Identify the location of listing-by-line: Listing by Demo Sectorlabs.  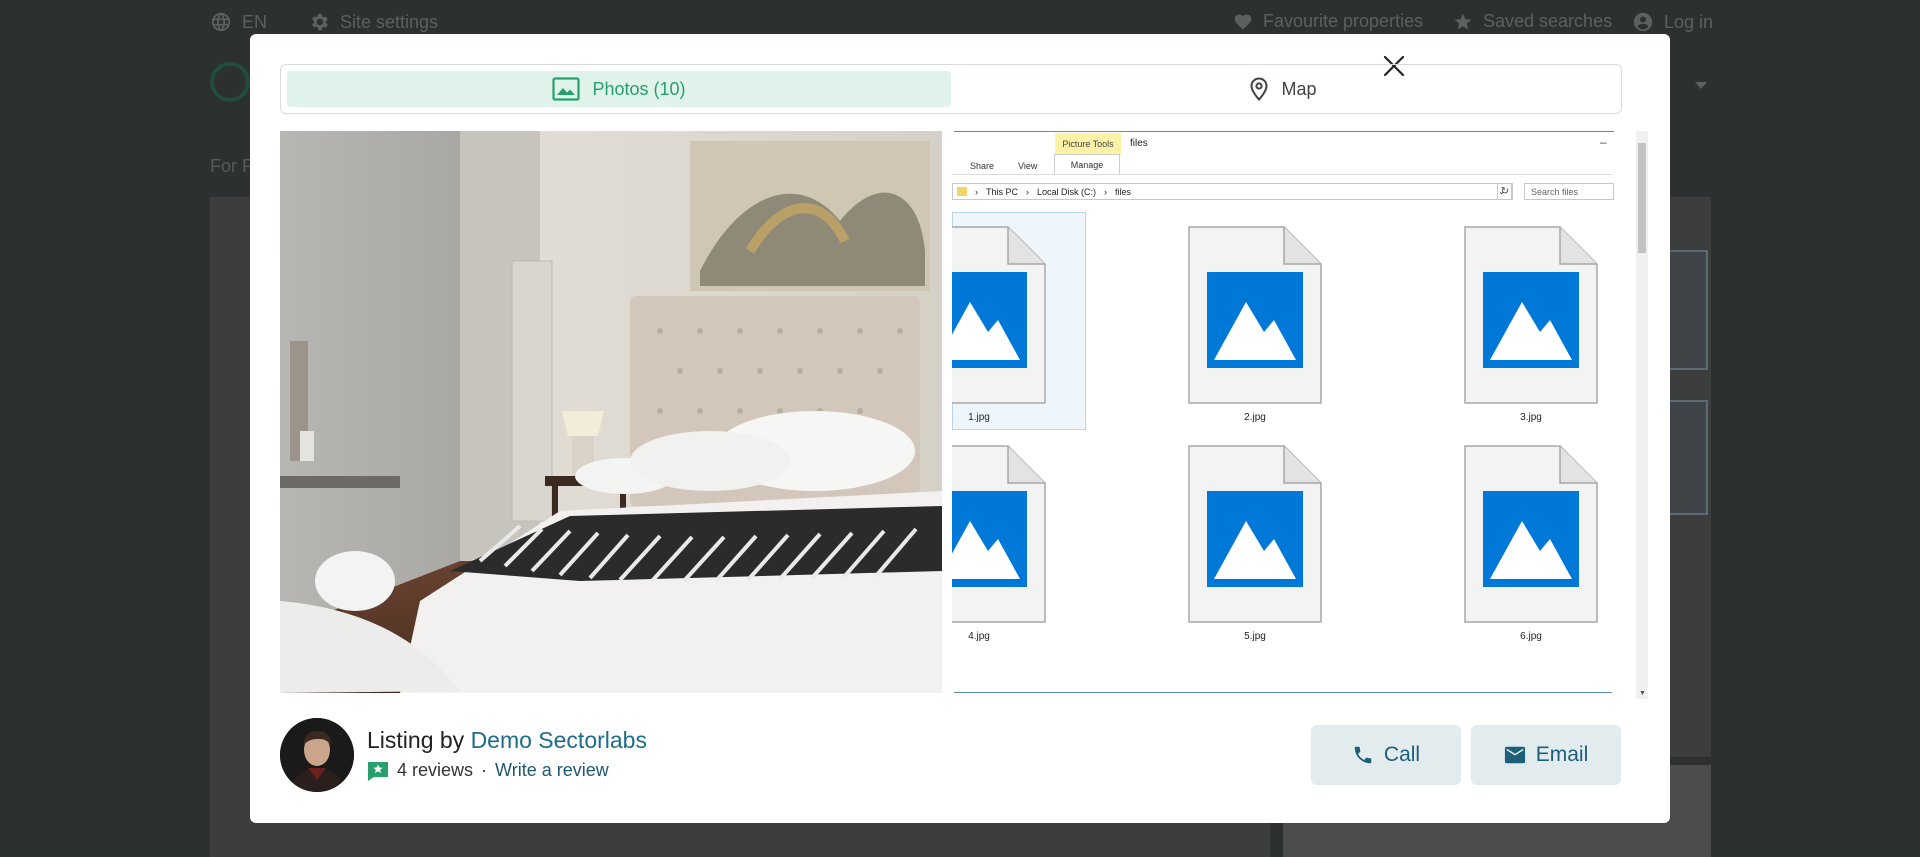
(507, 740).